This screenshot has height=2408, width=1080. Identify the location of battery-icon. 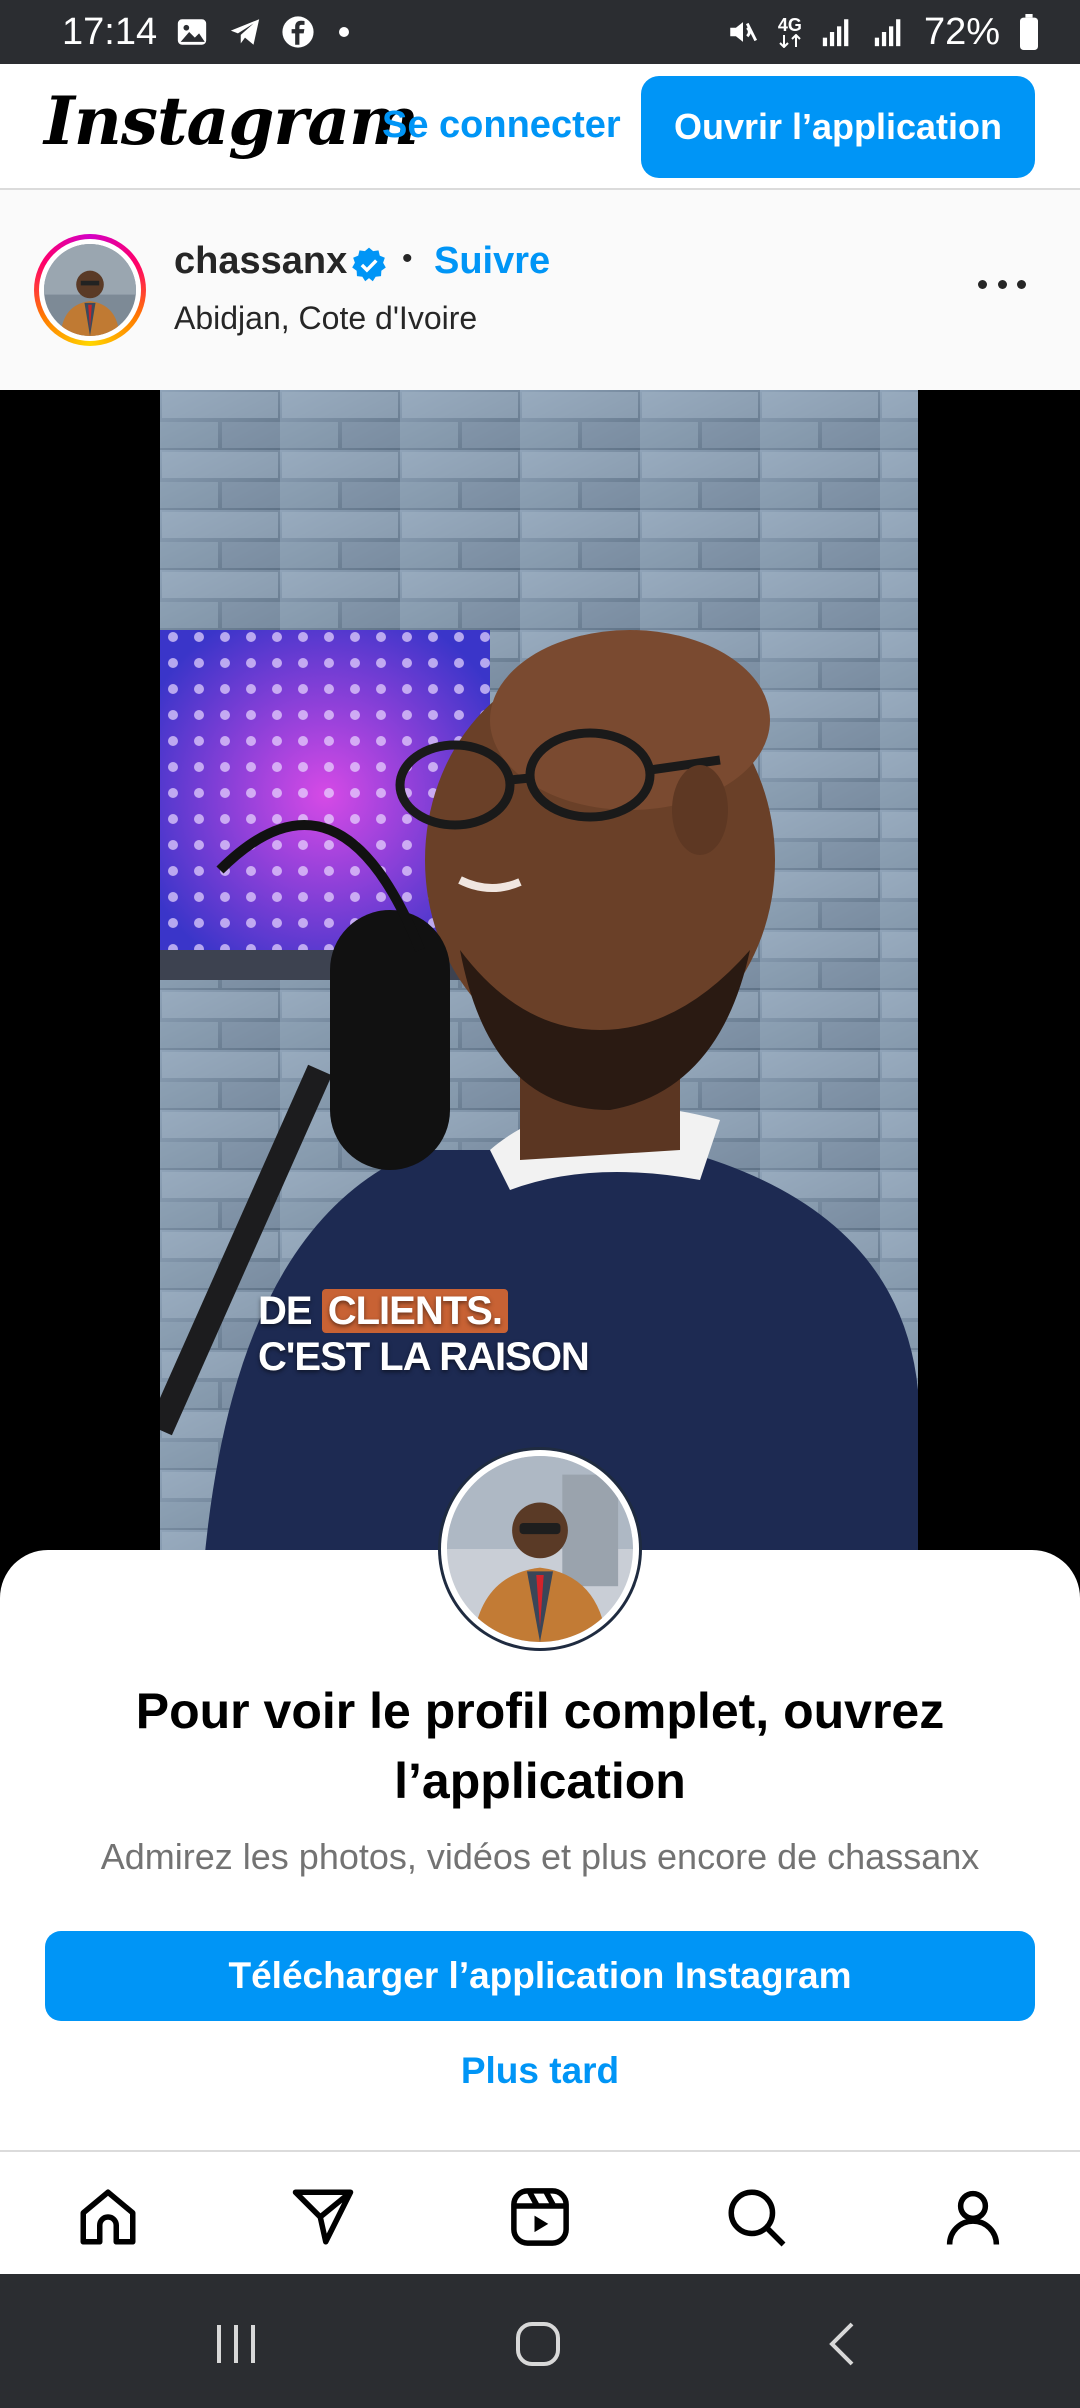
(1029, 32).